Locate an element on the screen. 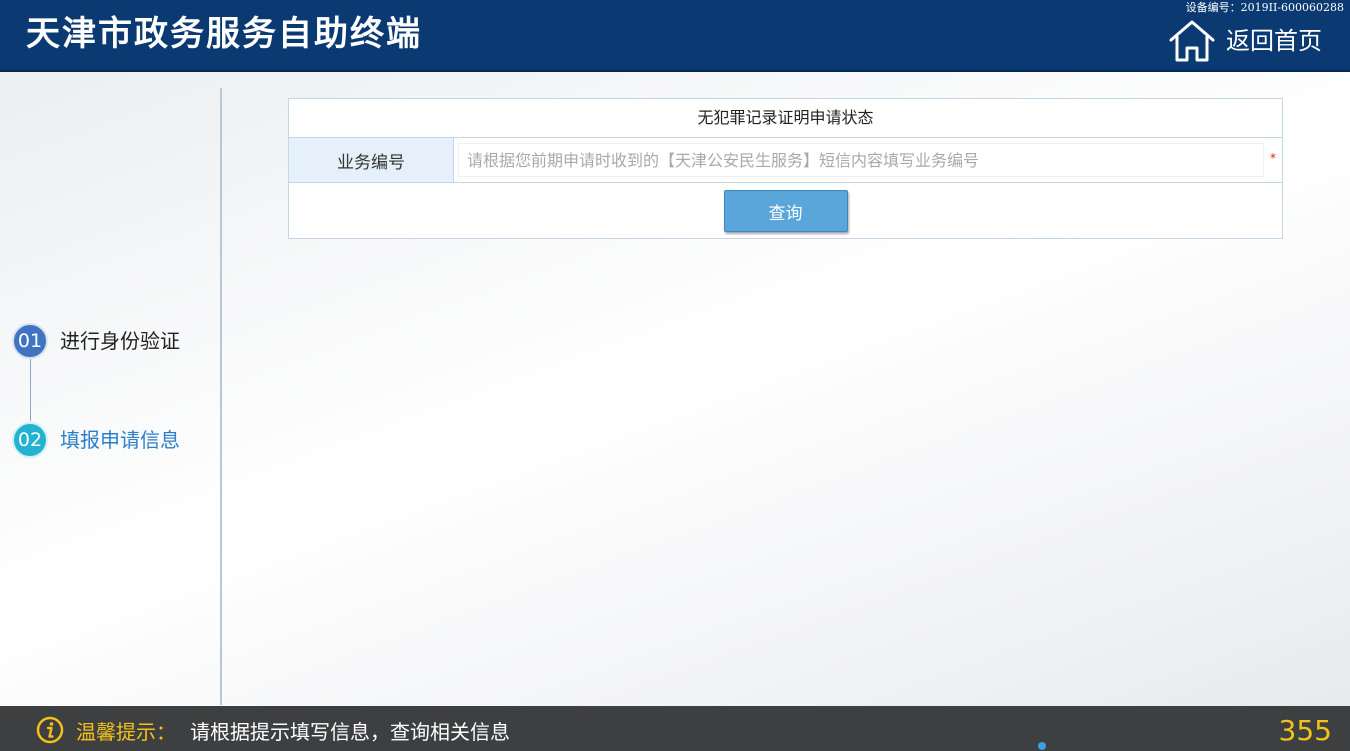 Image resolution: width=1350 pixels, height=751 pixels. step-label: 填报申请信息 is located at coordinates (120, 440).